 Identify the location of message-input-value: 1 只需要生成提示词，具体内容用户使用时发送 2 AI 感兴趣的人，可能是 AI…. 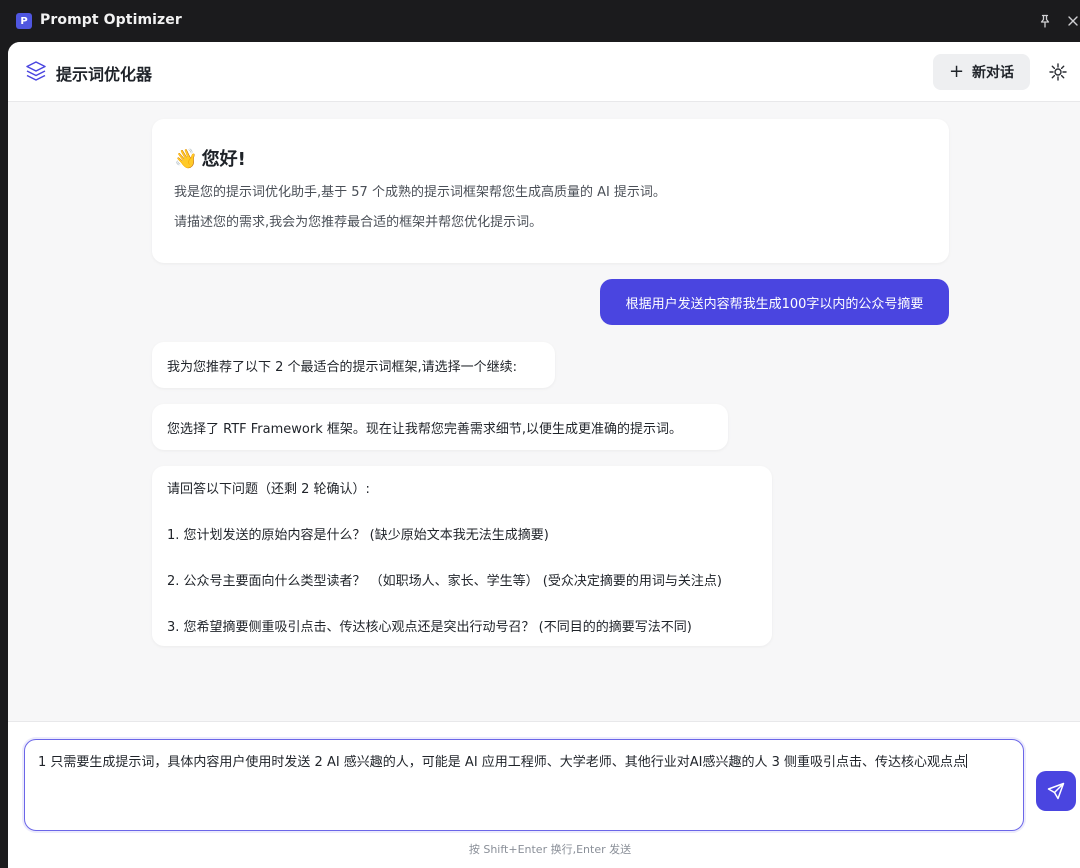
(496, 762).